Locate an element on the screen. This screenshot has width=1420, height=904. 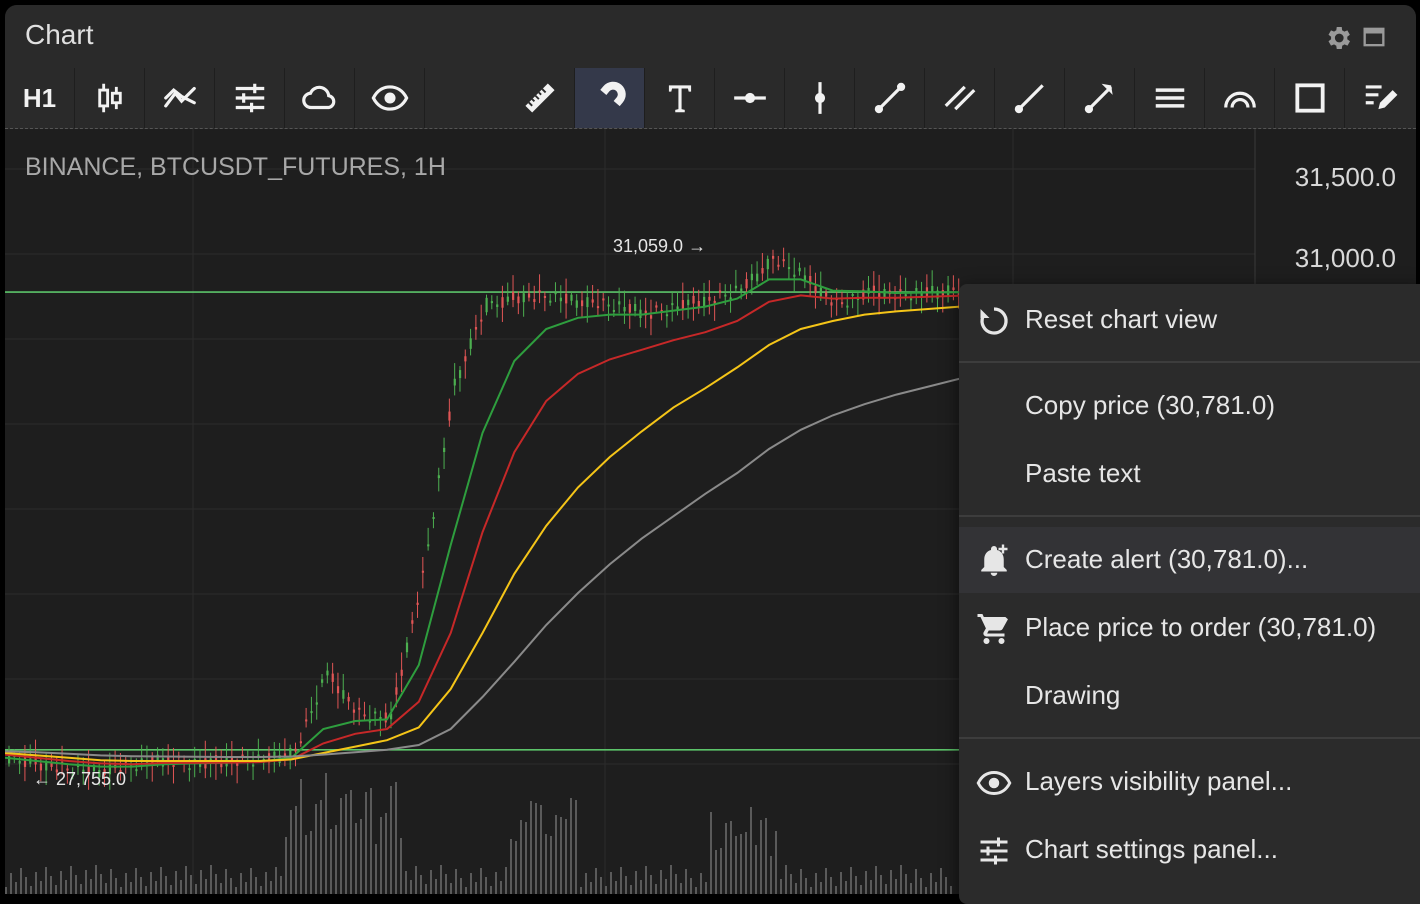
menu-item-paste-text: Paste text is located at coordinates (1189, 474).